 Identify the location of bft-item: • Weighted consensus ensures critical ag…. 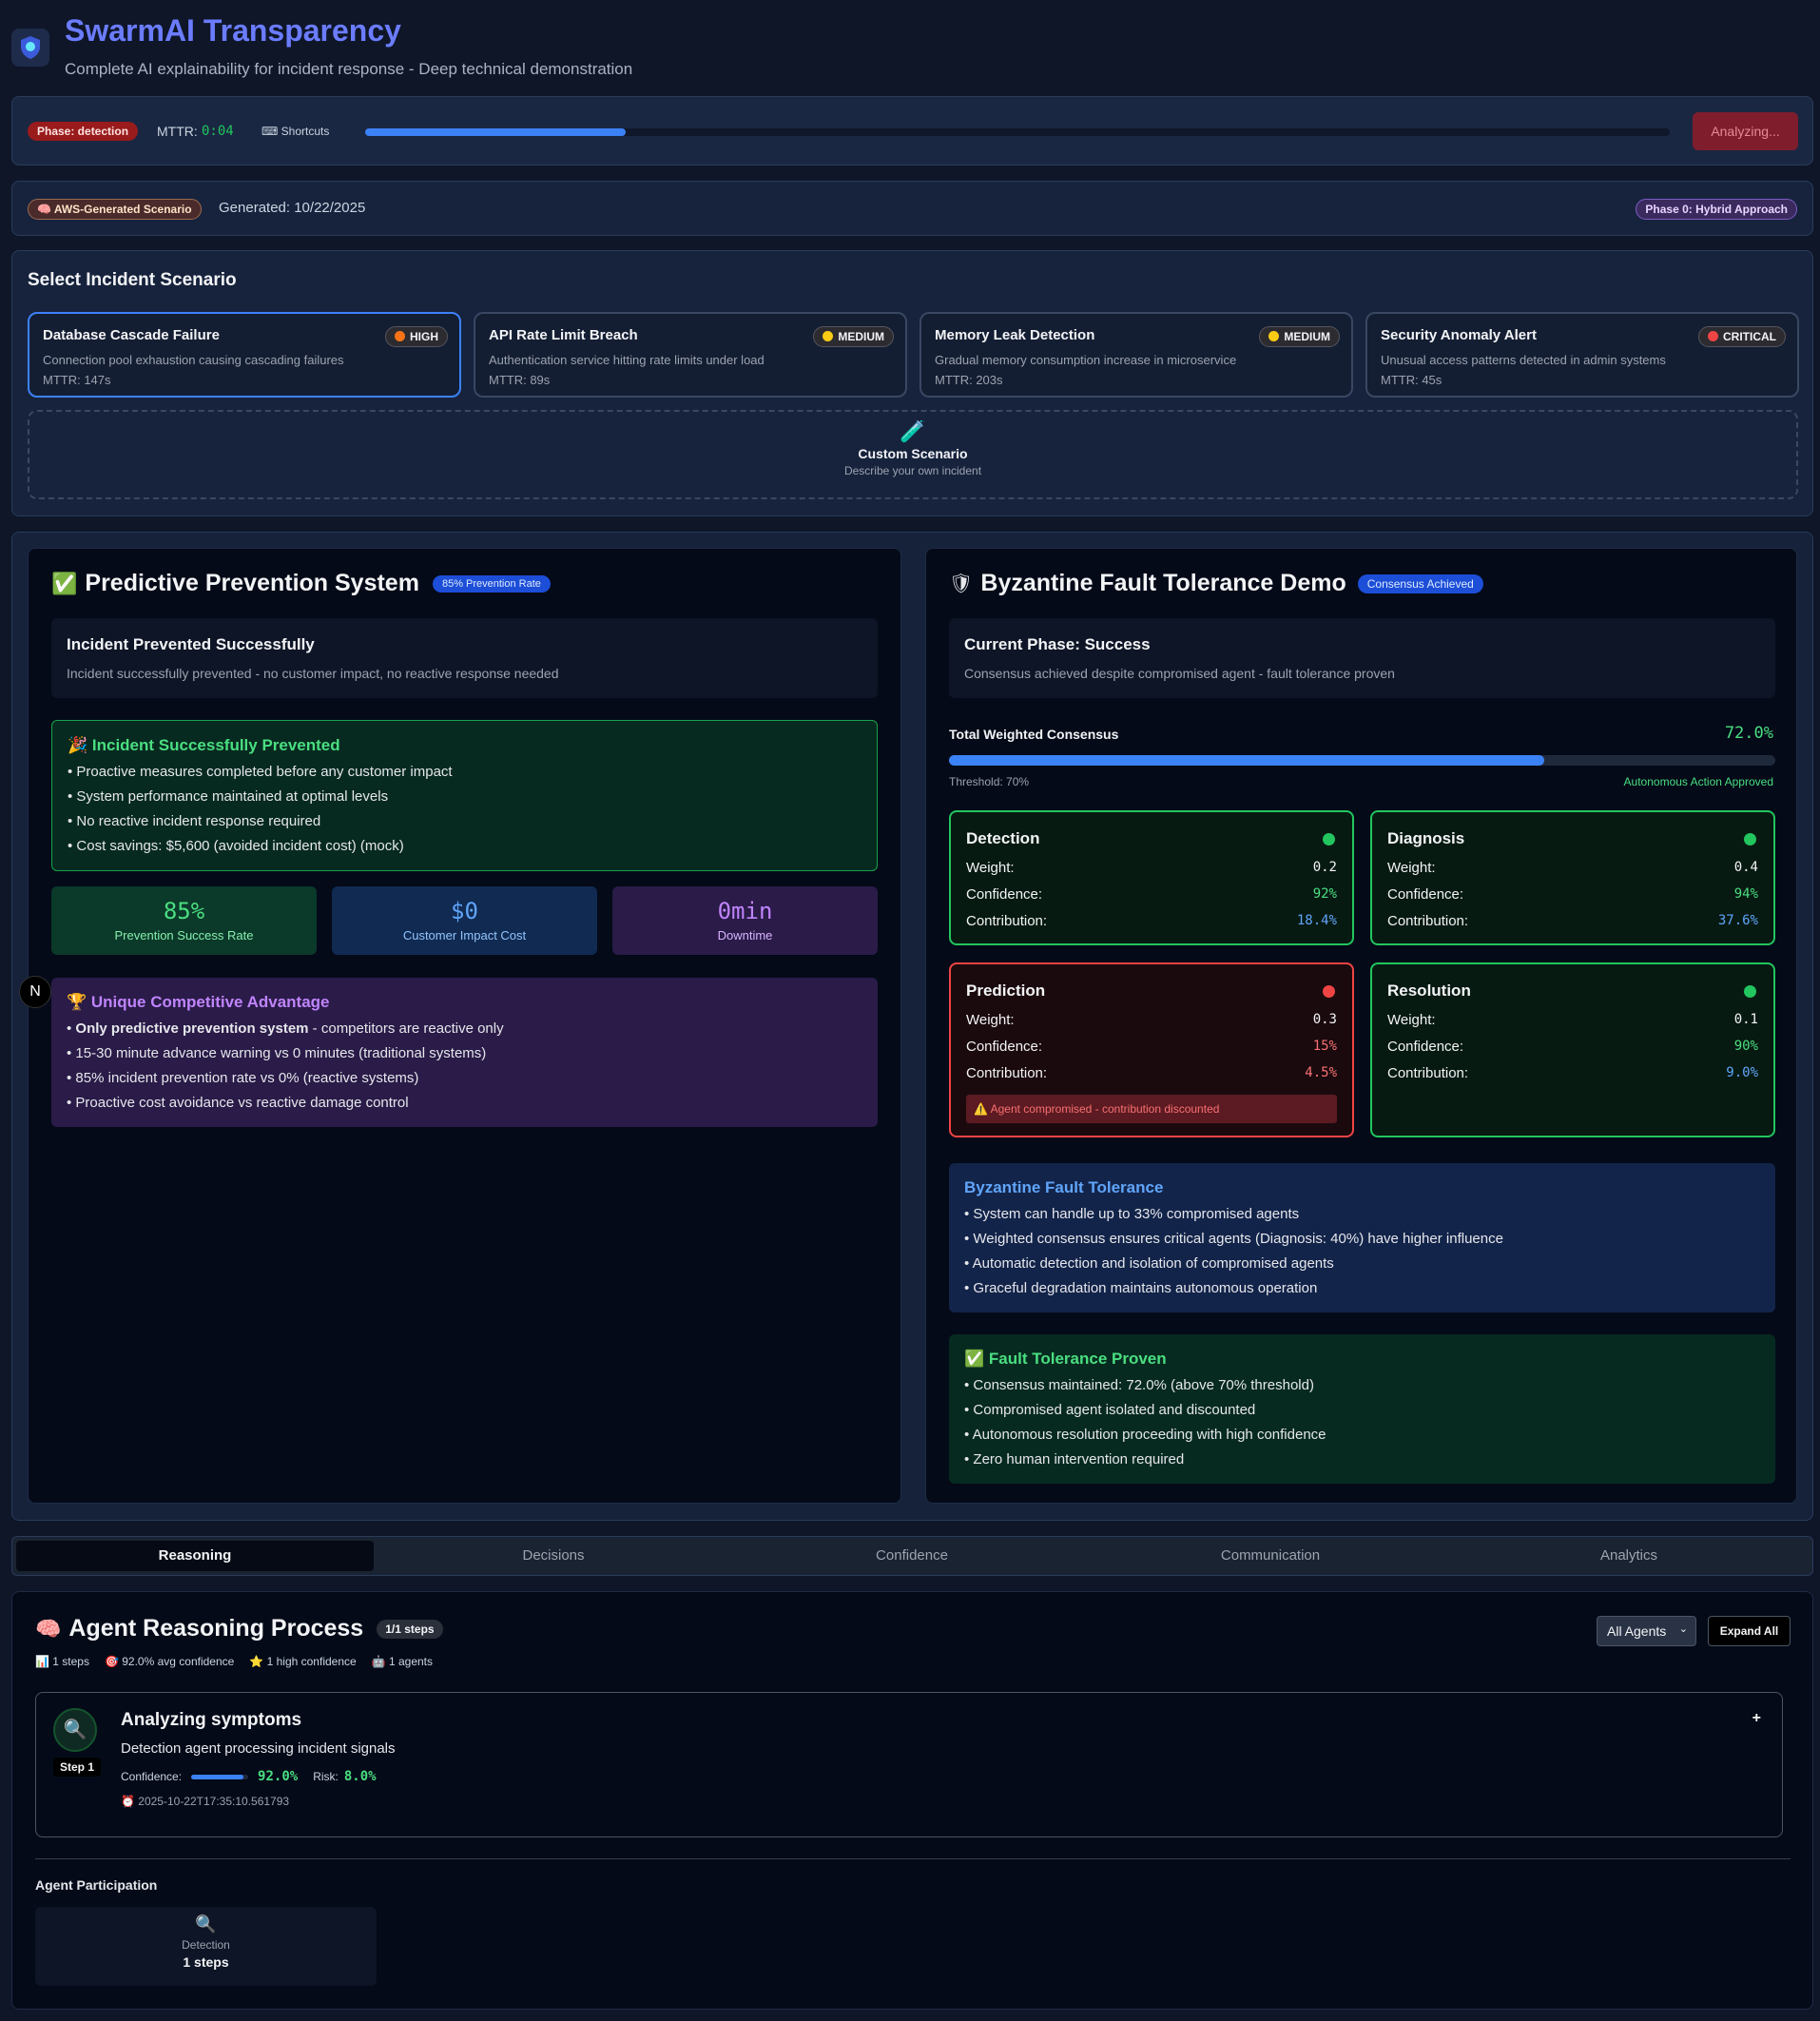
(1234, 1239).